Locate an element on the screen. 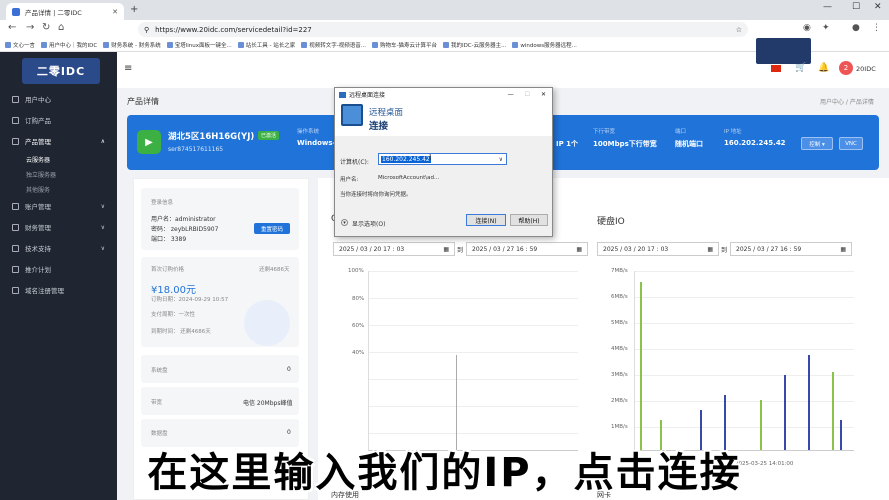 This screenshot has width=889, height=500. forward-icon: → is located at coordinates (30, 27).